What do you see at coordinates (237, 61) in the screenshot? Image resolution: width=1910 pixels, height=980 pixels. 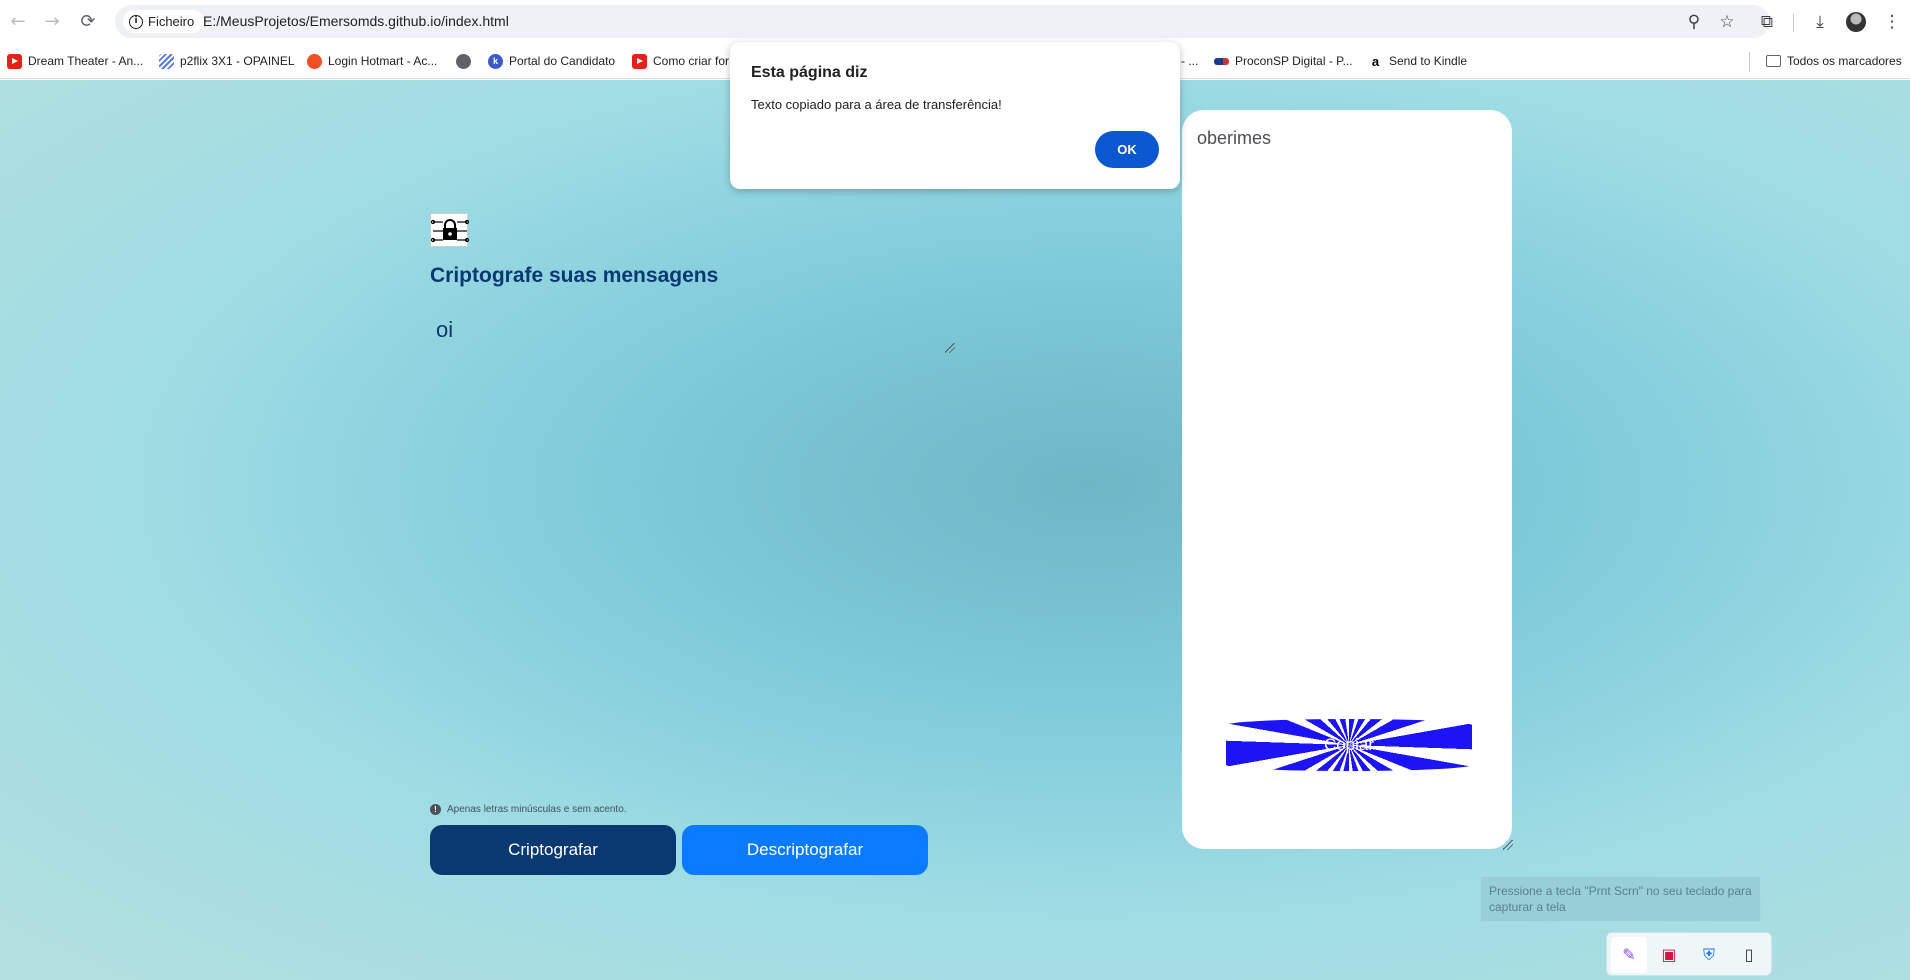 I see `bookmark-label: p2flix 3X1 - OPAINEL` at bounding box center [237, 61].